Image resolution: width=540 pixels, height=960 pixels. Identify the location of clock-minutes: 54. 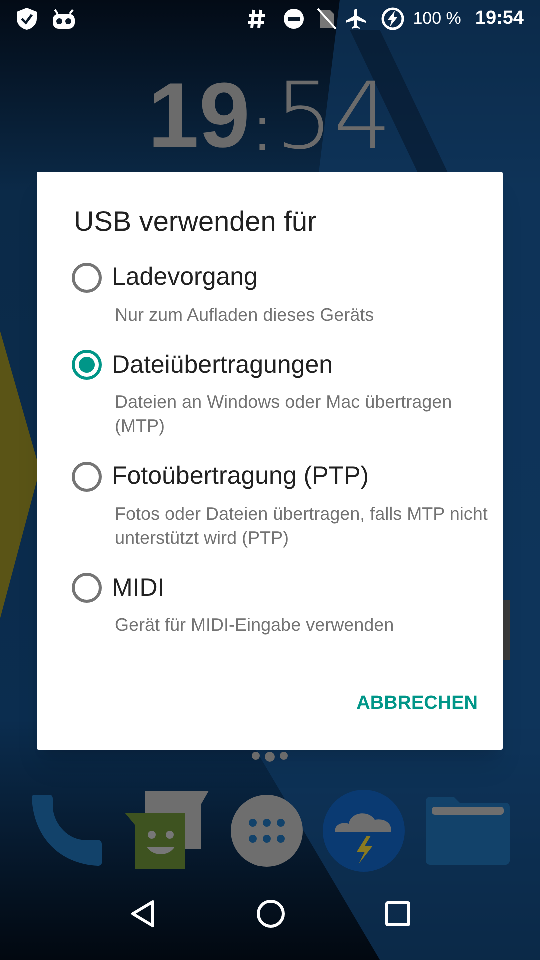
(333, 117).